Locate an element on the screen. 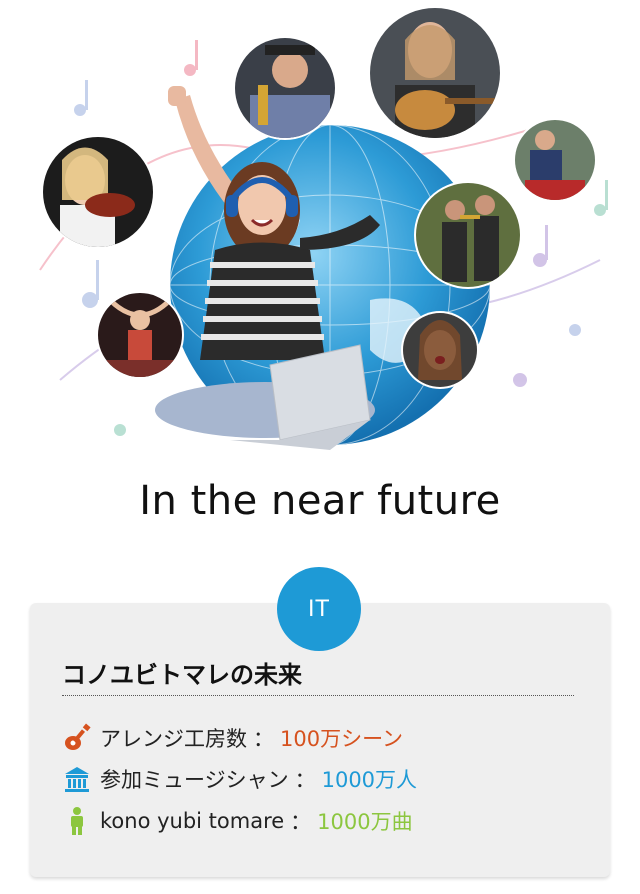 This screenshot has width=640, height=894. building-icon is located at coordinates (77, 779).